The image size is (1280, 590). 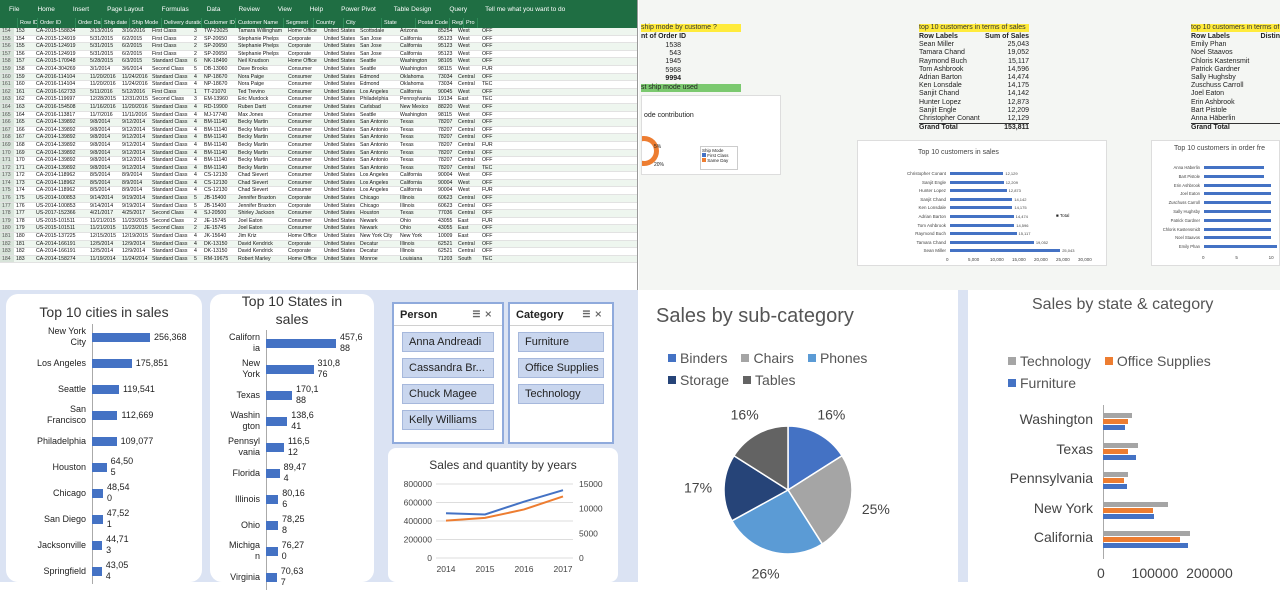 What do you see at coordinates (24, 236) in the screenshot?
I see `cell: 180` at bounding box center [24, 236].